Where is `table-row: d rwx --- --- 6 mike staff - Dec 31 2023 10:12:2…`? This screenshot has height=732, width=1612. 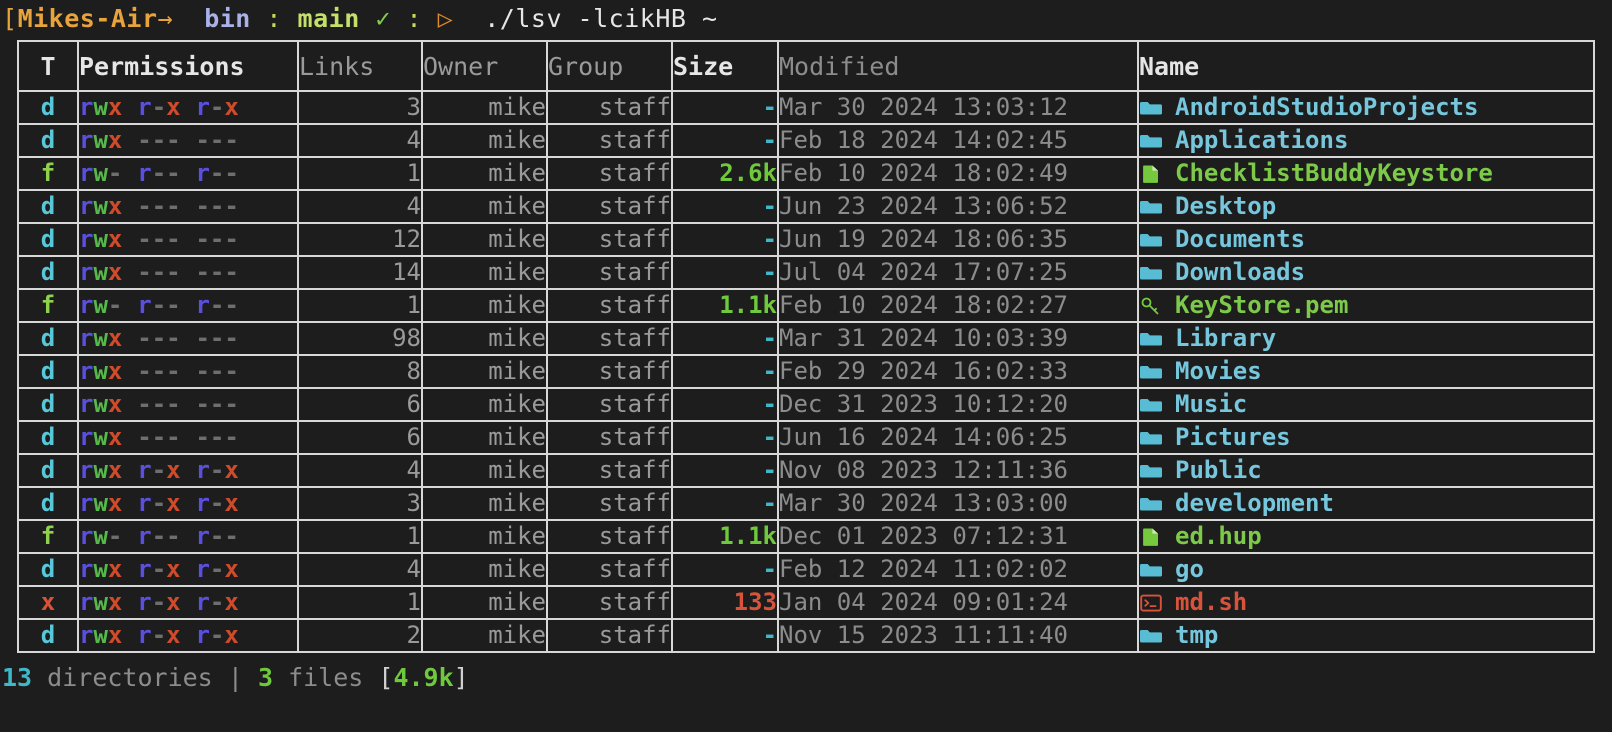 table-row: d rwx --- --- 6 mike staff - Dec 31 2023 10:12:2… is located at coordinates (806, 404).